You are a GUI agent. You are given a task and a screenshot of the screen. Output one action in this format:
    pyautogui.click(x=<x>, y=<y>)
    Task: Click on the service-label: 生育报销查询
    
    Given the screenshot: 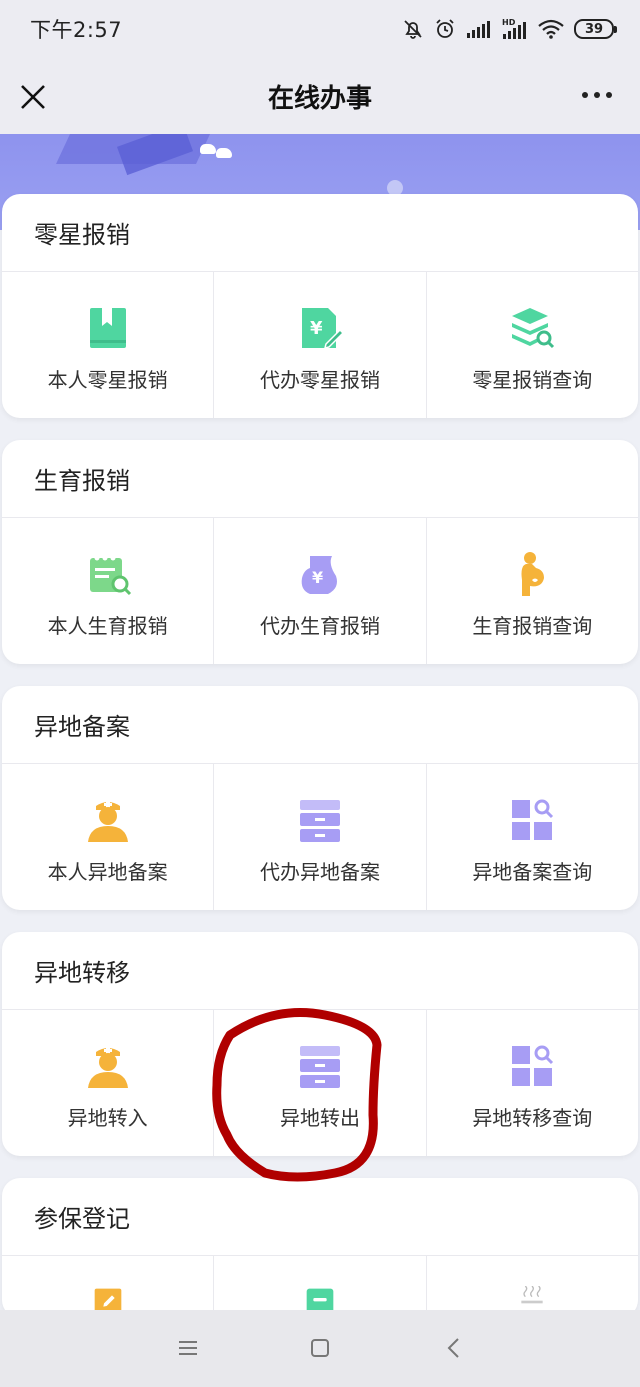 What is the action you would take?
    pyautogui.click(x=532, y=626)
    